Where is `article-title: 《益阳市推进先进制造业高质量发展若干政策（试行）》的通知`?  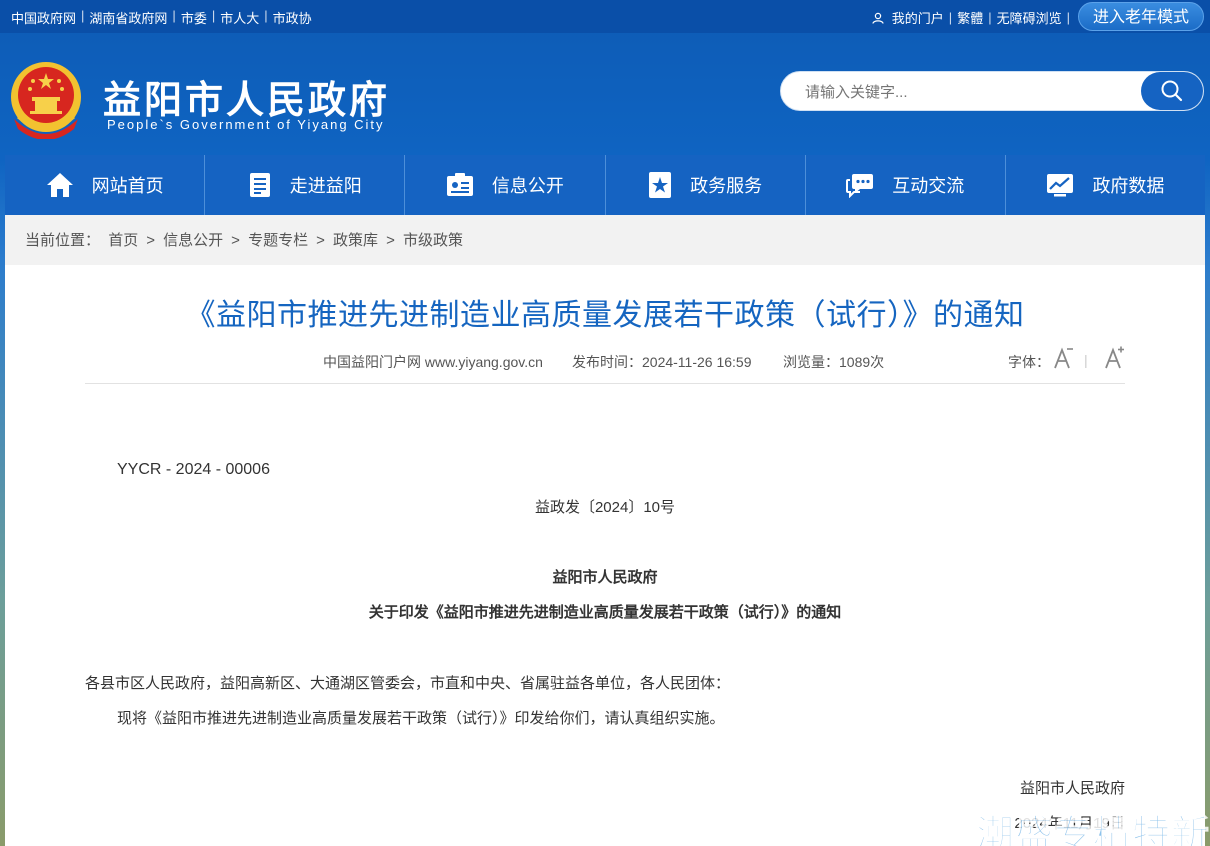
article-title: 《益阳市推进先进制造业高质量发展若干政策（试行）》的通知 is located at coordinates (605, 315).